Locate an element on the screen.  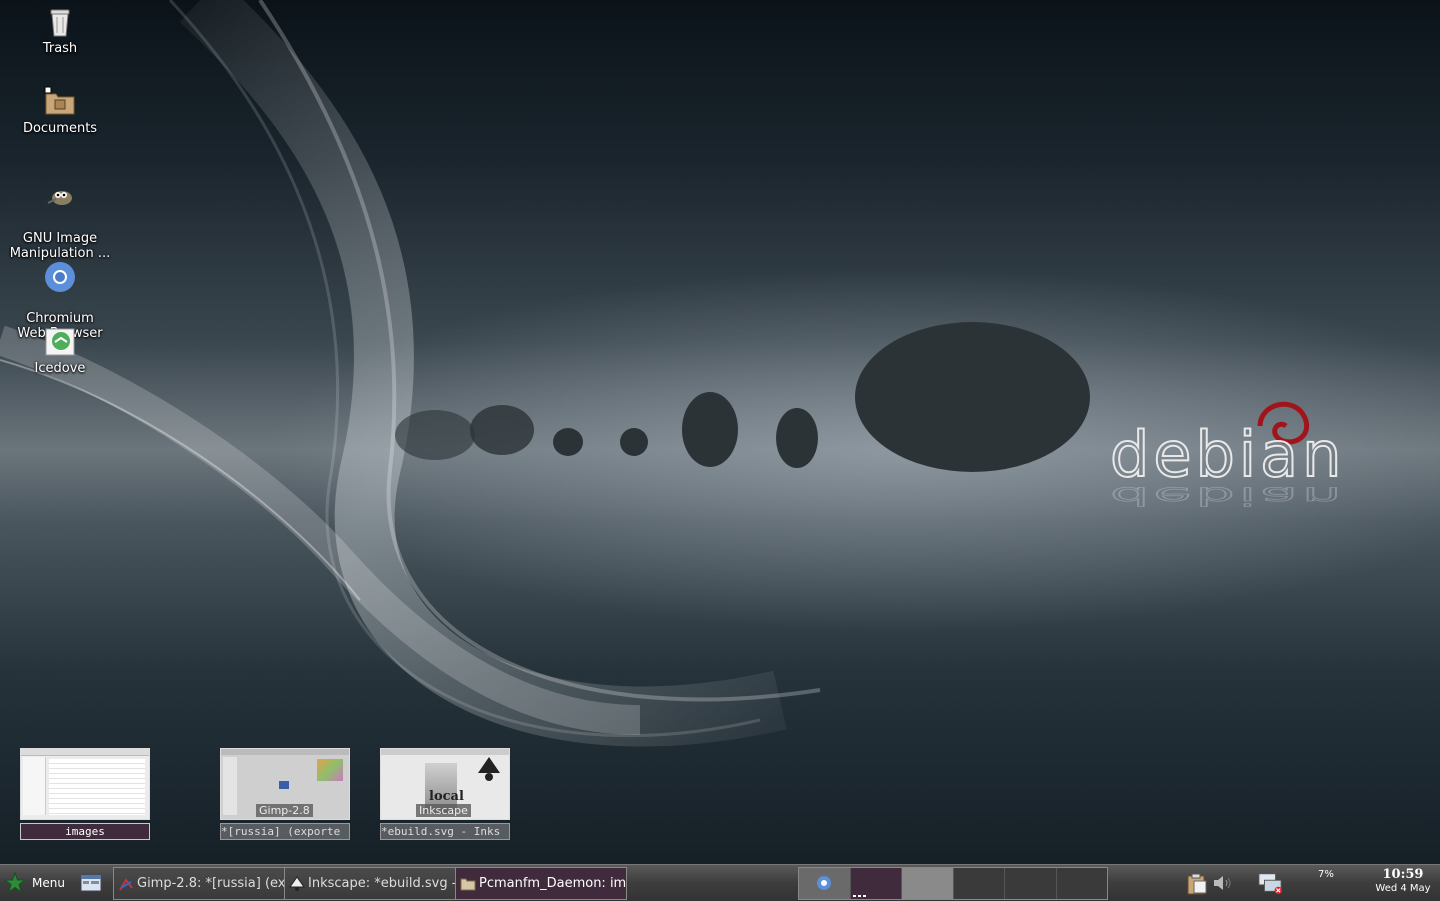
clock-time: 10:59 is located at coordinates (1403, 874).